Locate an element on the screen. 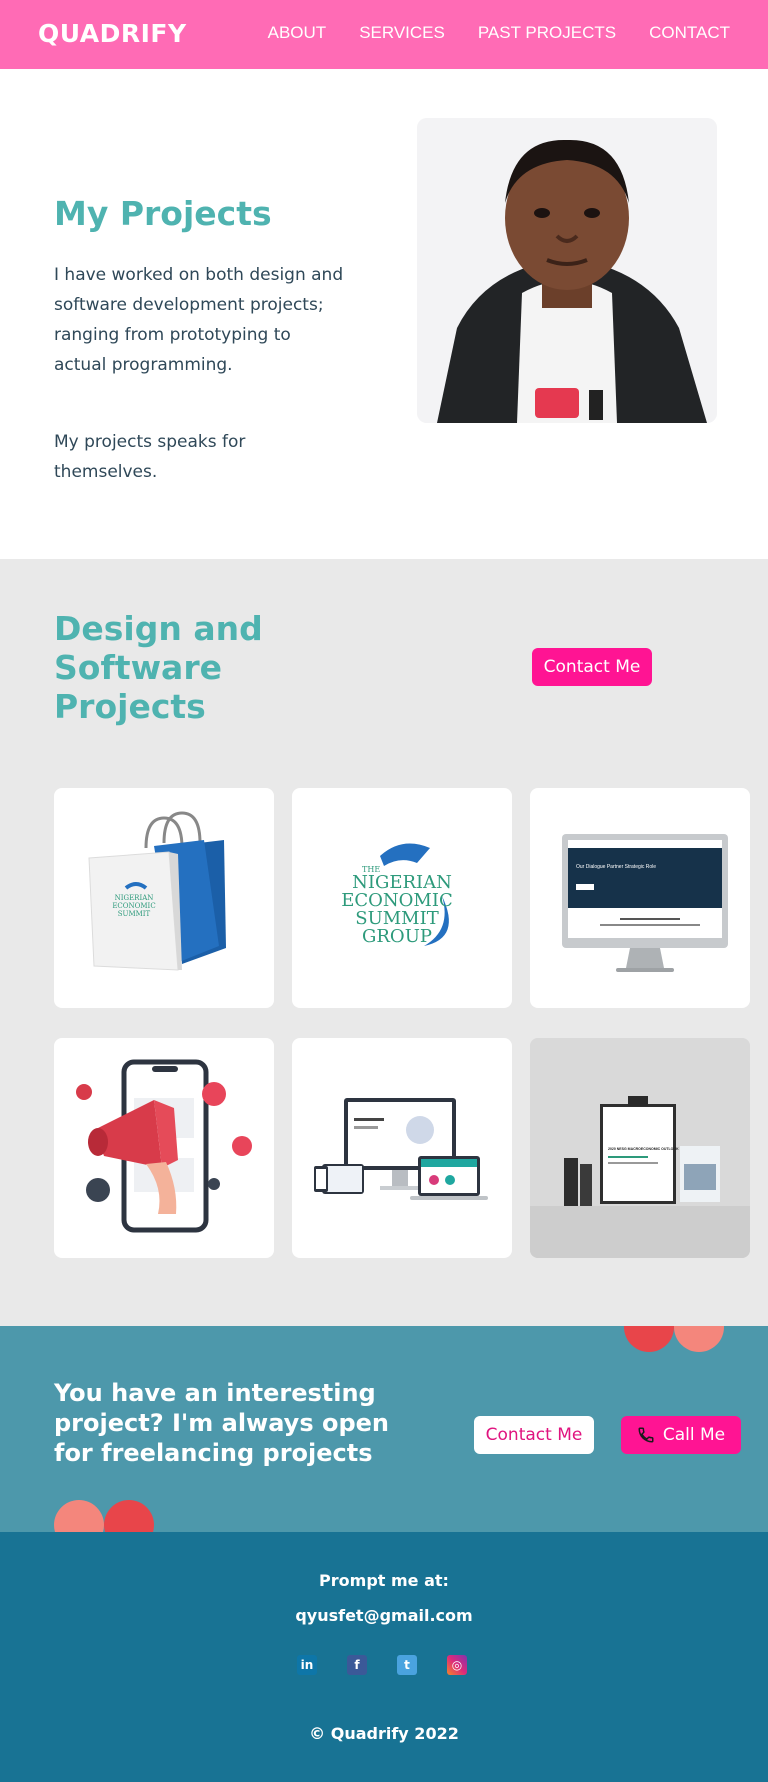 The image size is (768, 1782). project-card-poster-mockup: 2020 NESG MACROECONOMIC OUTLOOK is located at coordinates (640, 1148).